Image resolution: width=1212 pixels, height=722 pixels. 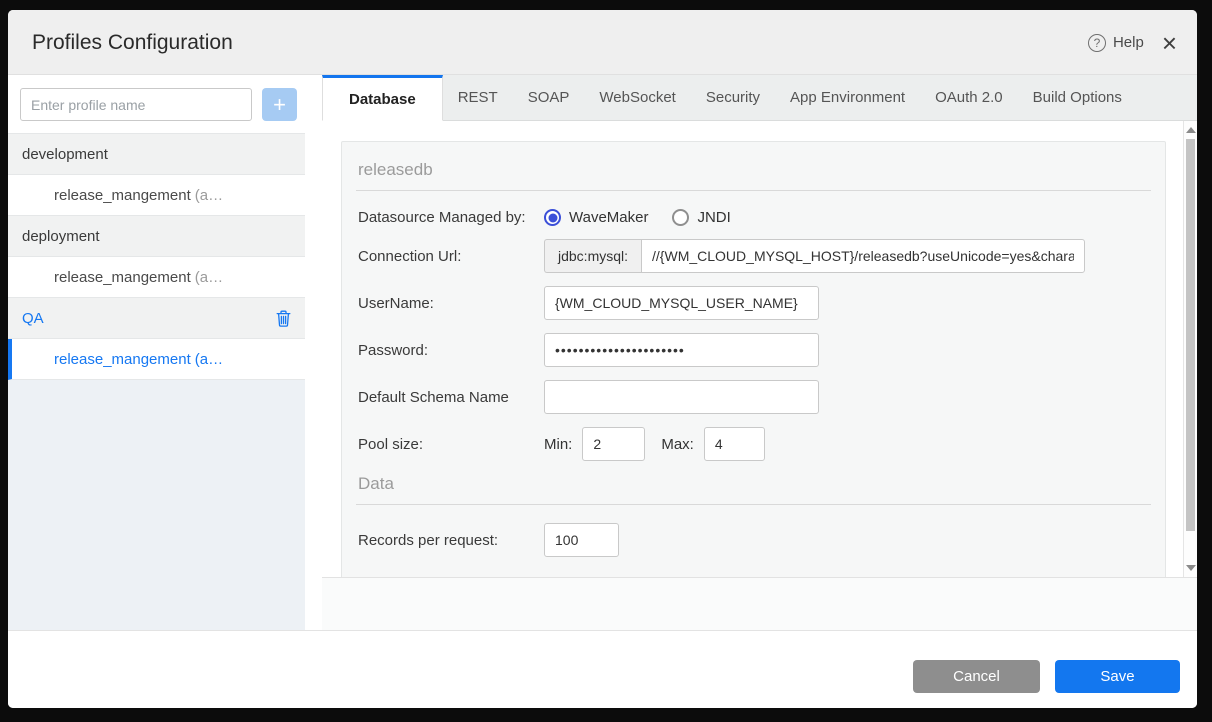 I want to click on page-title: Profiles Configuration, so click(x=132, y=42).